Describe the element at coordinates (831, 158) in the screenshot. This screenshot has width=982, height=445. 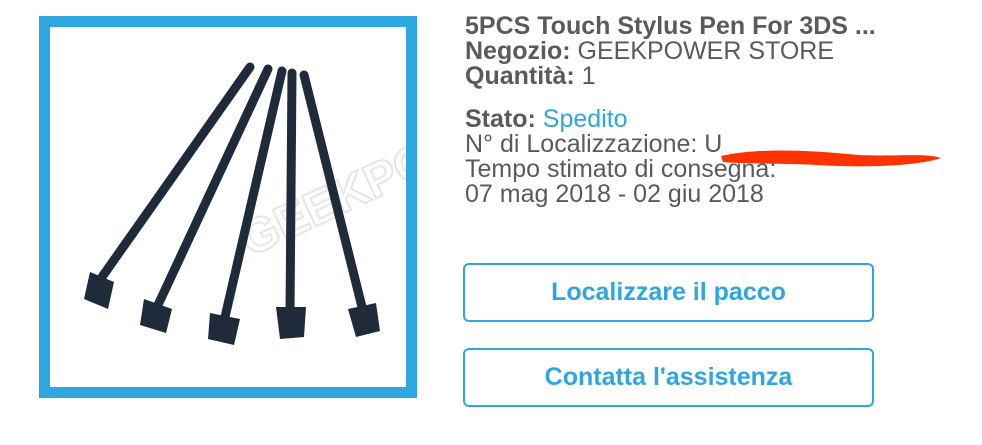
I see `redaction-scribble` at that location.